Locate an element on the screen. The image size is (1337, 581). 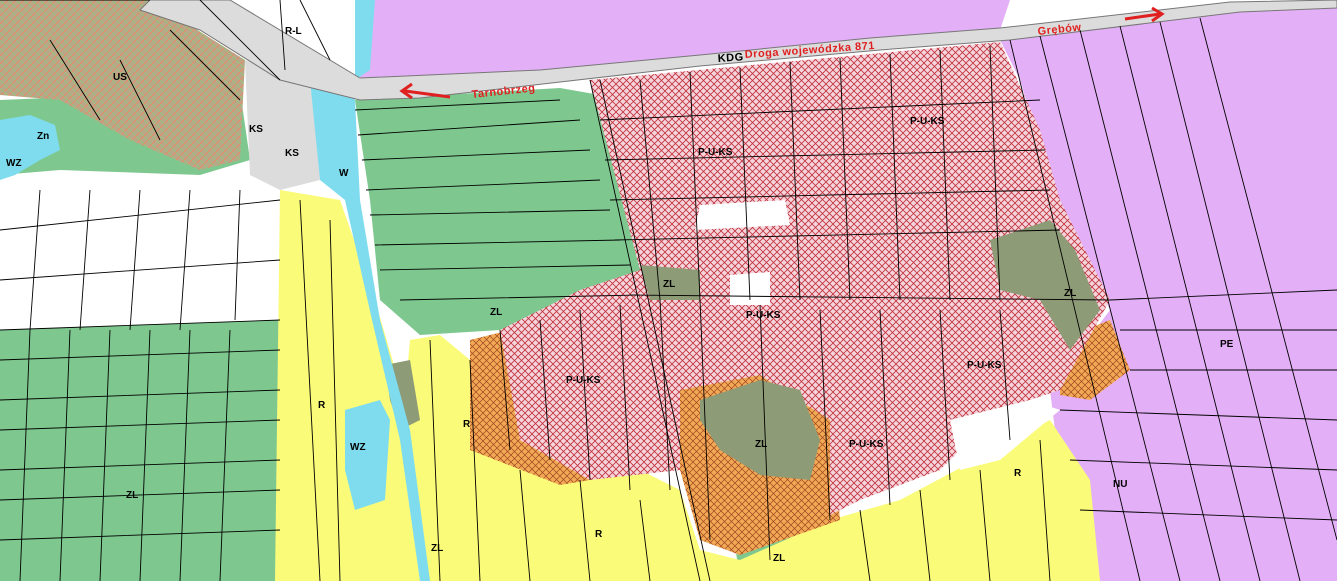
road-code-label: KDG is located at coordinates (730, 58).